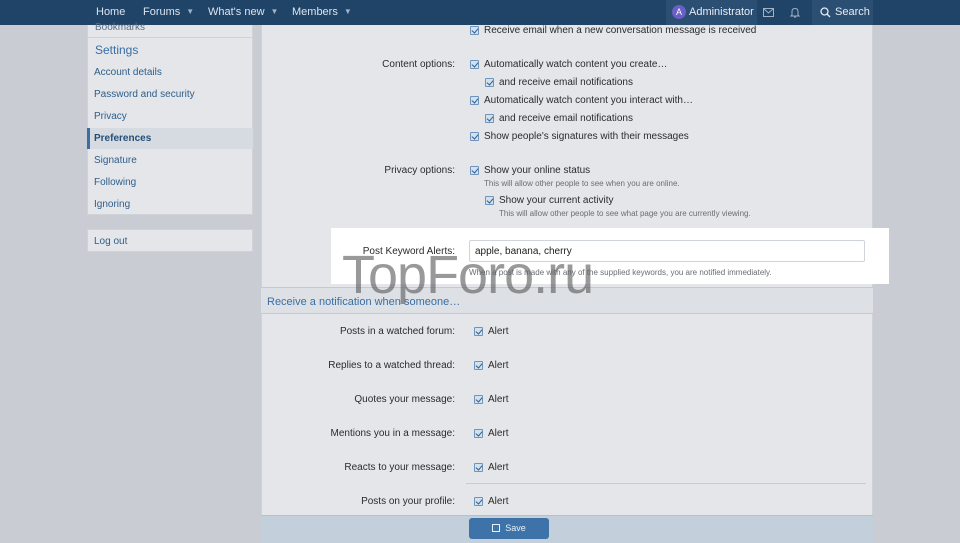 The height and width of the screenshot is (543, 960). What do you see at coordinates (515, 528) in the screenshot?
I see `save-label: Save` at bounding box center [515, 528].